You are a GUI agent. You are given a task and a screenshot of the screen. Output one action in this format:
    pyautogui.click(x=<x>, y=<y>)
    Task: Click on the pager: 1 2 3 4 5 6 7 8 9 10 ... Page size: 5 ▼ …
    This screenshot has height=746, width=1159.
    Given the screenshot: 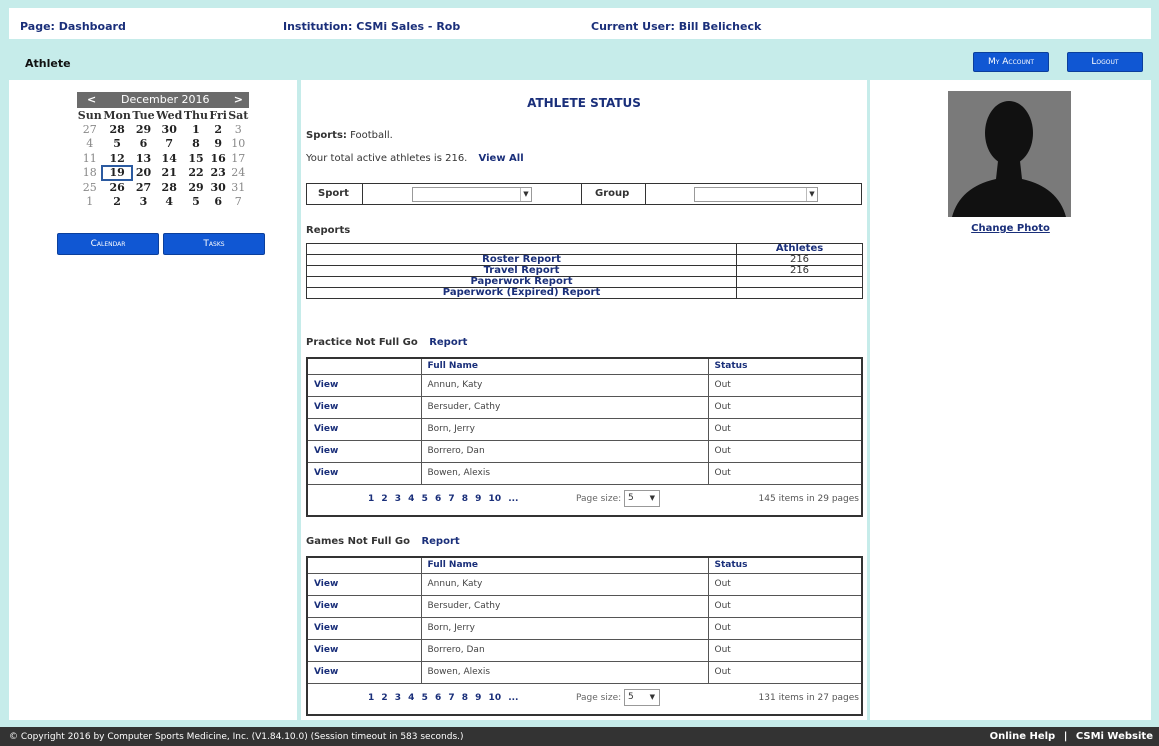 What is the action you would take?
    pyautogui.click(x=584, y=500)
    